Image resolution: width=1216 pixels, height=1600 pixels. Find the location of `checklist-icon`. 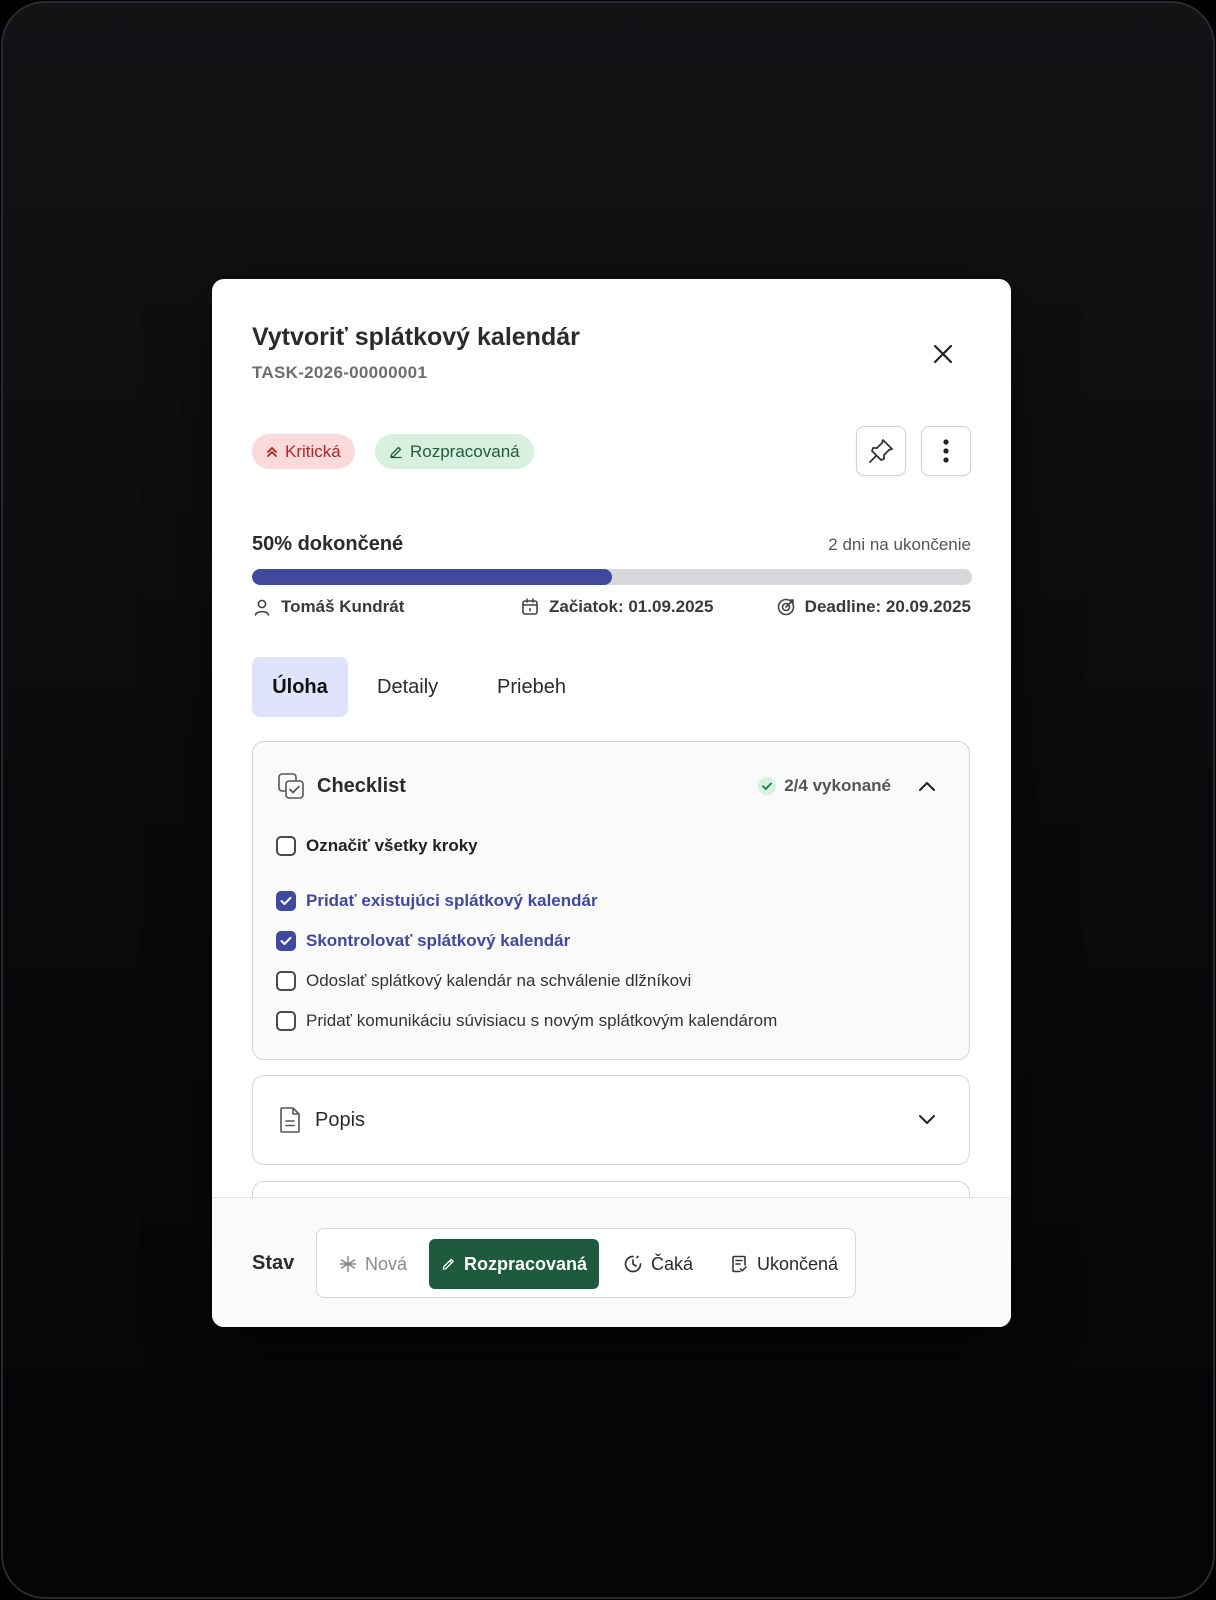

checklist-icon is located at coordinates (291, 786).